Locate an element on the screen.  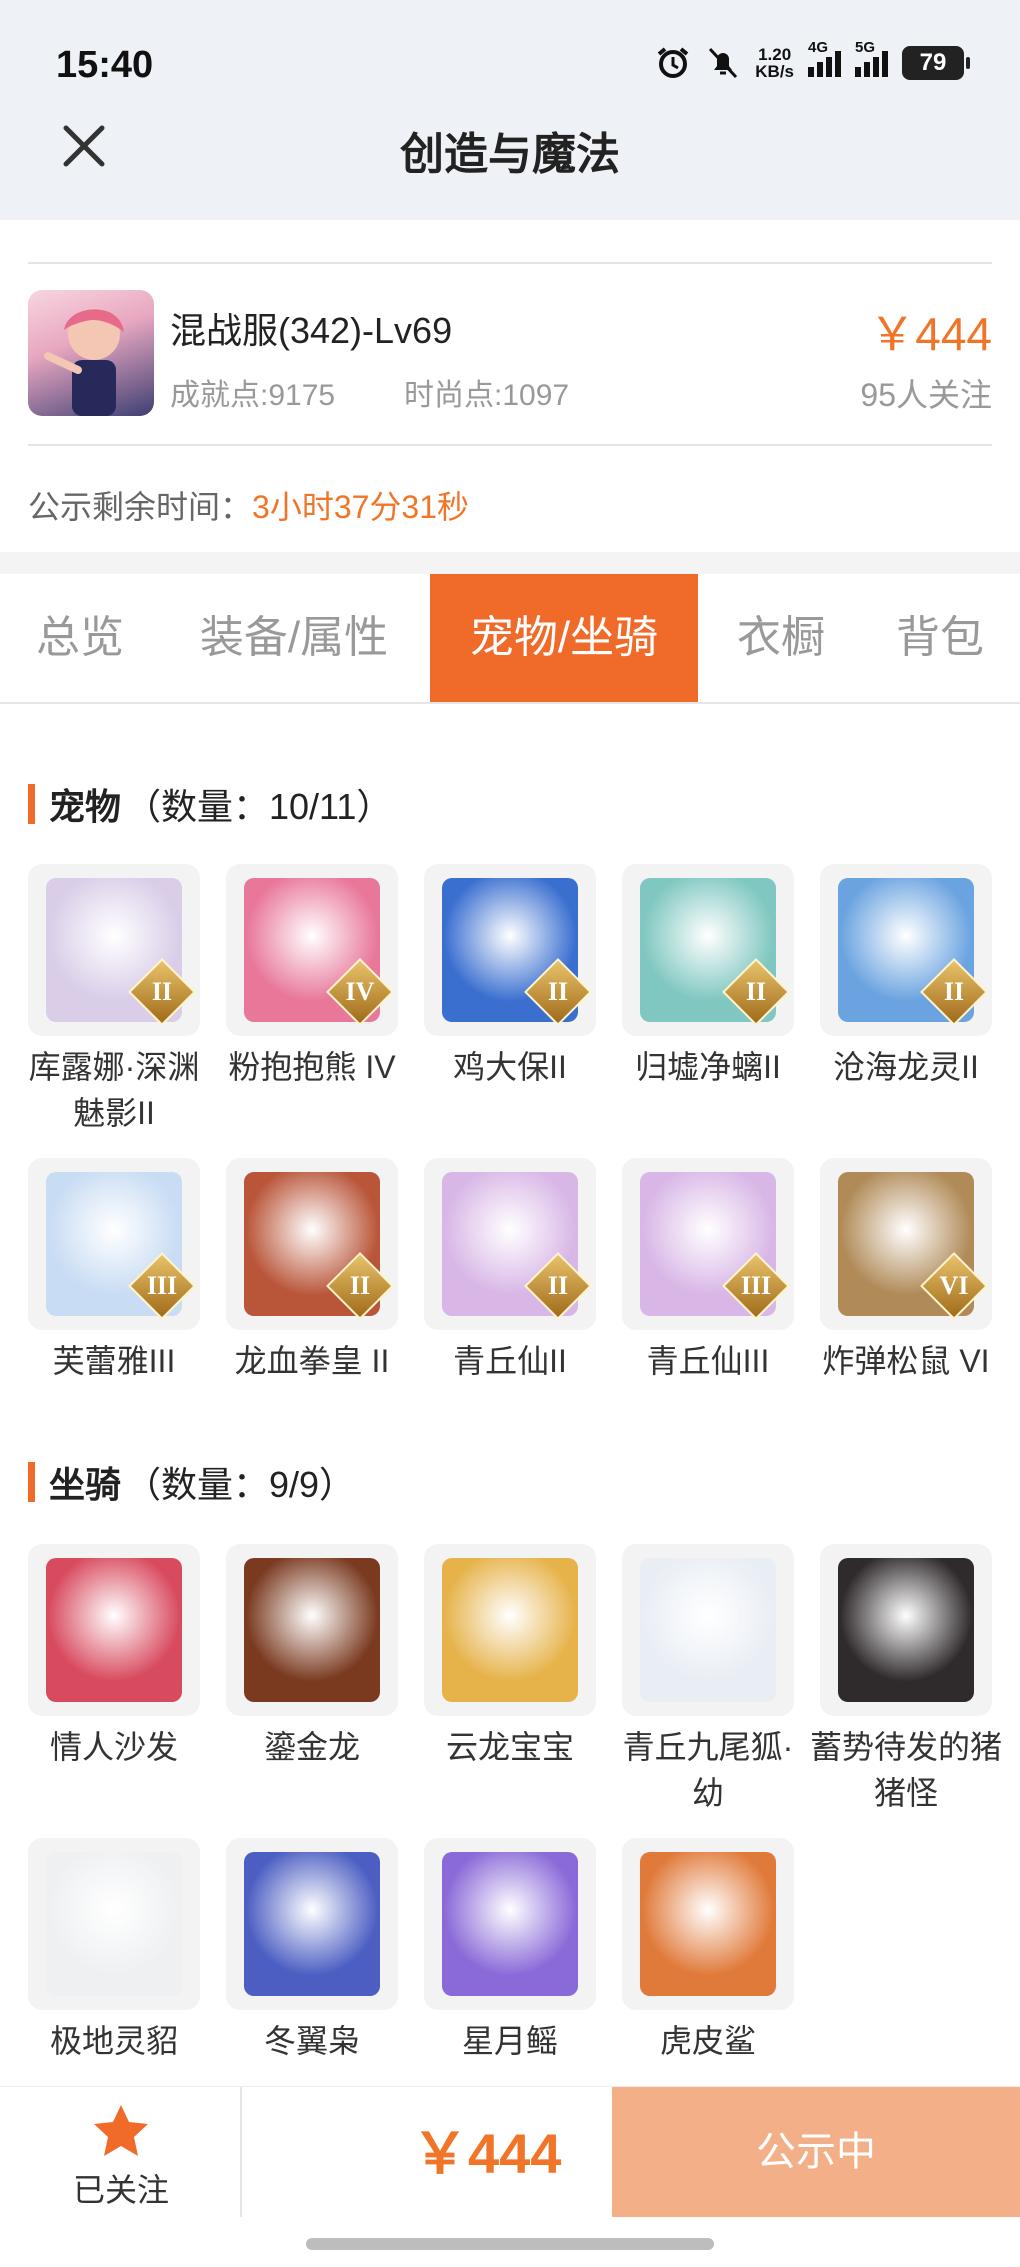
mount-item: 青丘九尾狐·幼 is located at coordinates (708, 1680).